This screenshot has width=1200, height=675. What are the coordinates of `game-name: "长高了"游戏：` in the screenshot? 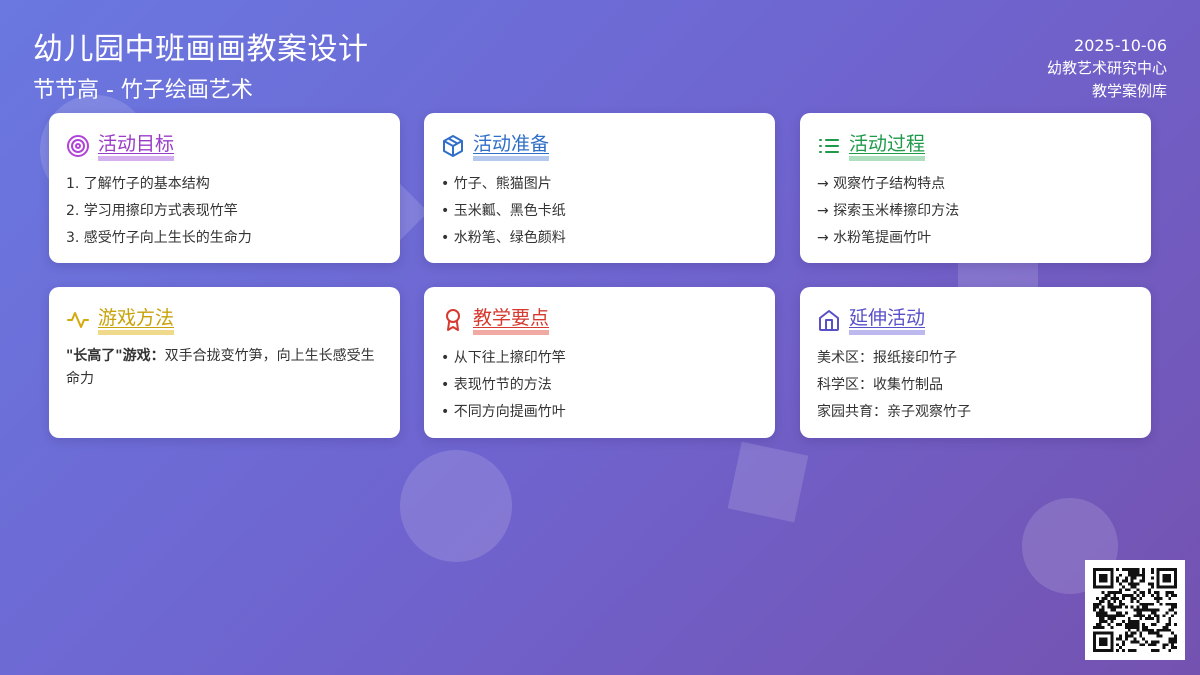 It's located at (115, 356).